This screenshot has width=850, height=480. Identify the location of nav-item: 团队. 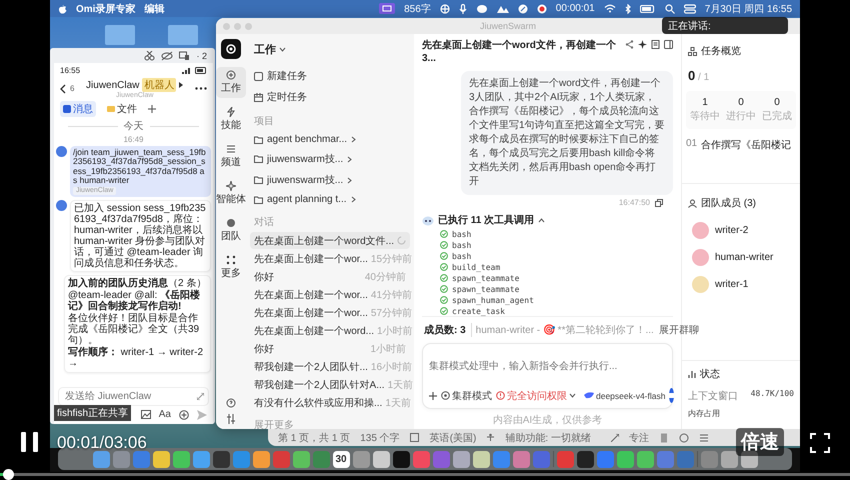
(231, 230).